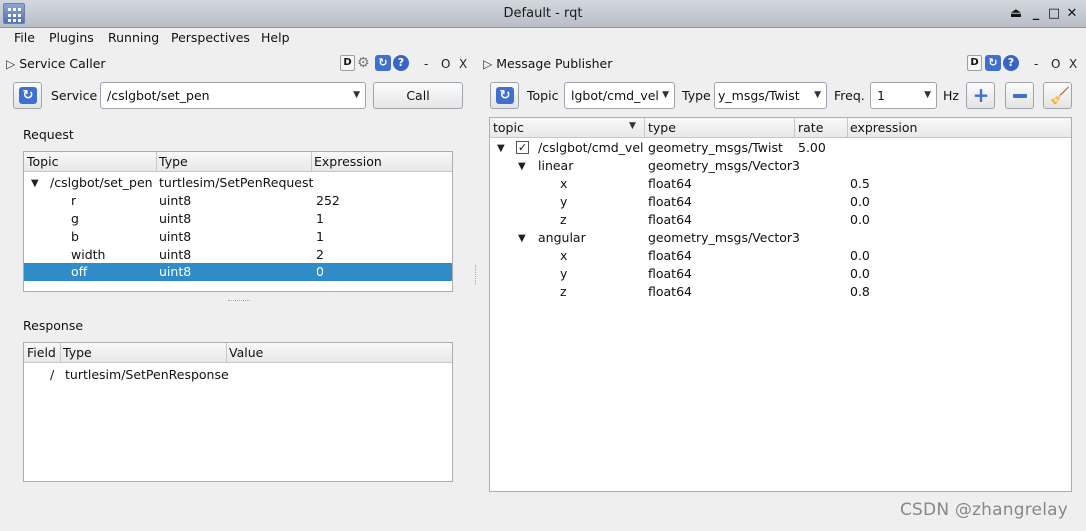  I want to click on tree-row-topic: /cslgbot/cmd_vel, so click(591, 147).